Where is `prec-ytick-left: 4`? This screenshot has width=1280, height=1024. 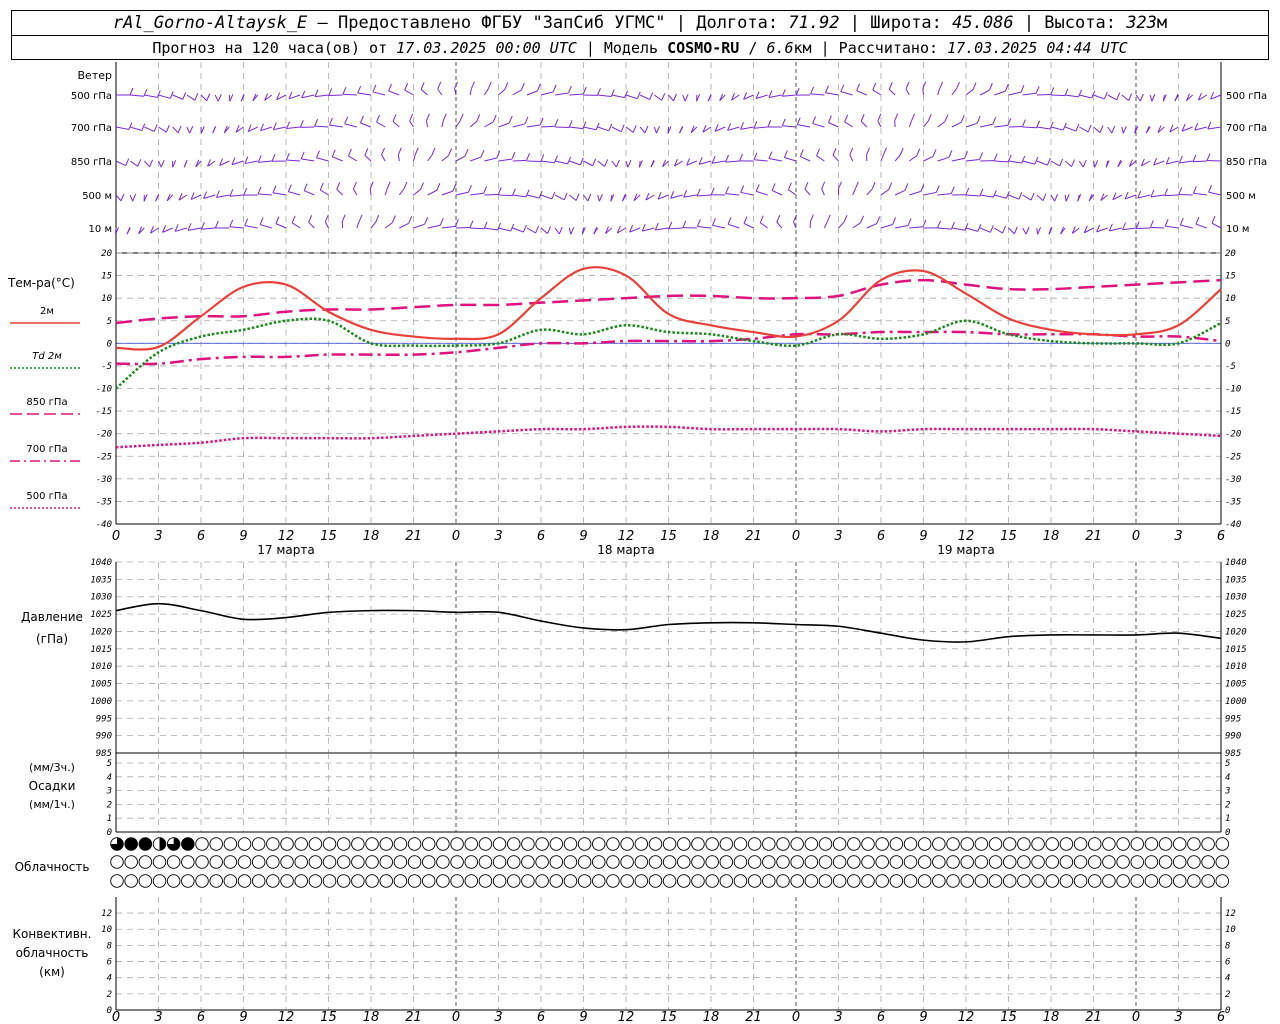 prec-ytick-left: 4 is located at coordinates (109, 778).